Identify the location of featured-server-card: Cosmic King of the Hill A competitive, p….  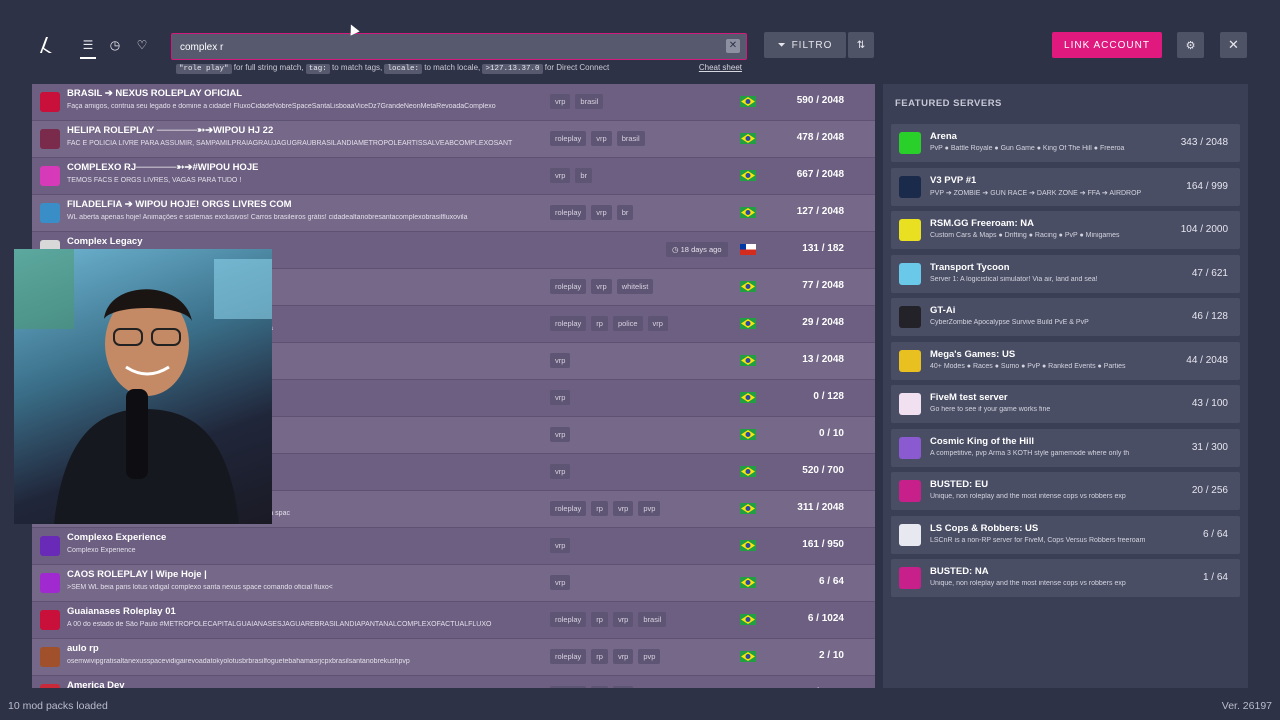
(1065, 447).